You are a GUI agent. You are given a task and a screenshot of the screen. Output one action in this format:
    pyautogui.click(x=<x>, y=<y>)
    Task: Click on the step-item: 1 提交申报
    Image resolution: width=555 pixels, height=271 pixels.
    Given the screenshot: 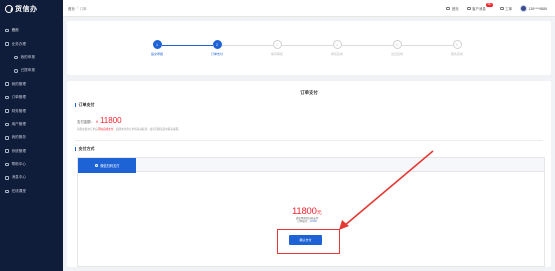 What is the action you would take?
    pyautogui.click(x=157, y=48)
    